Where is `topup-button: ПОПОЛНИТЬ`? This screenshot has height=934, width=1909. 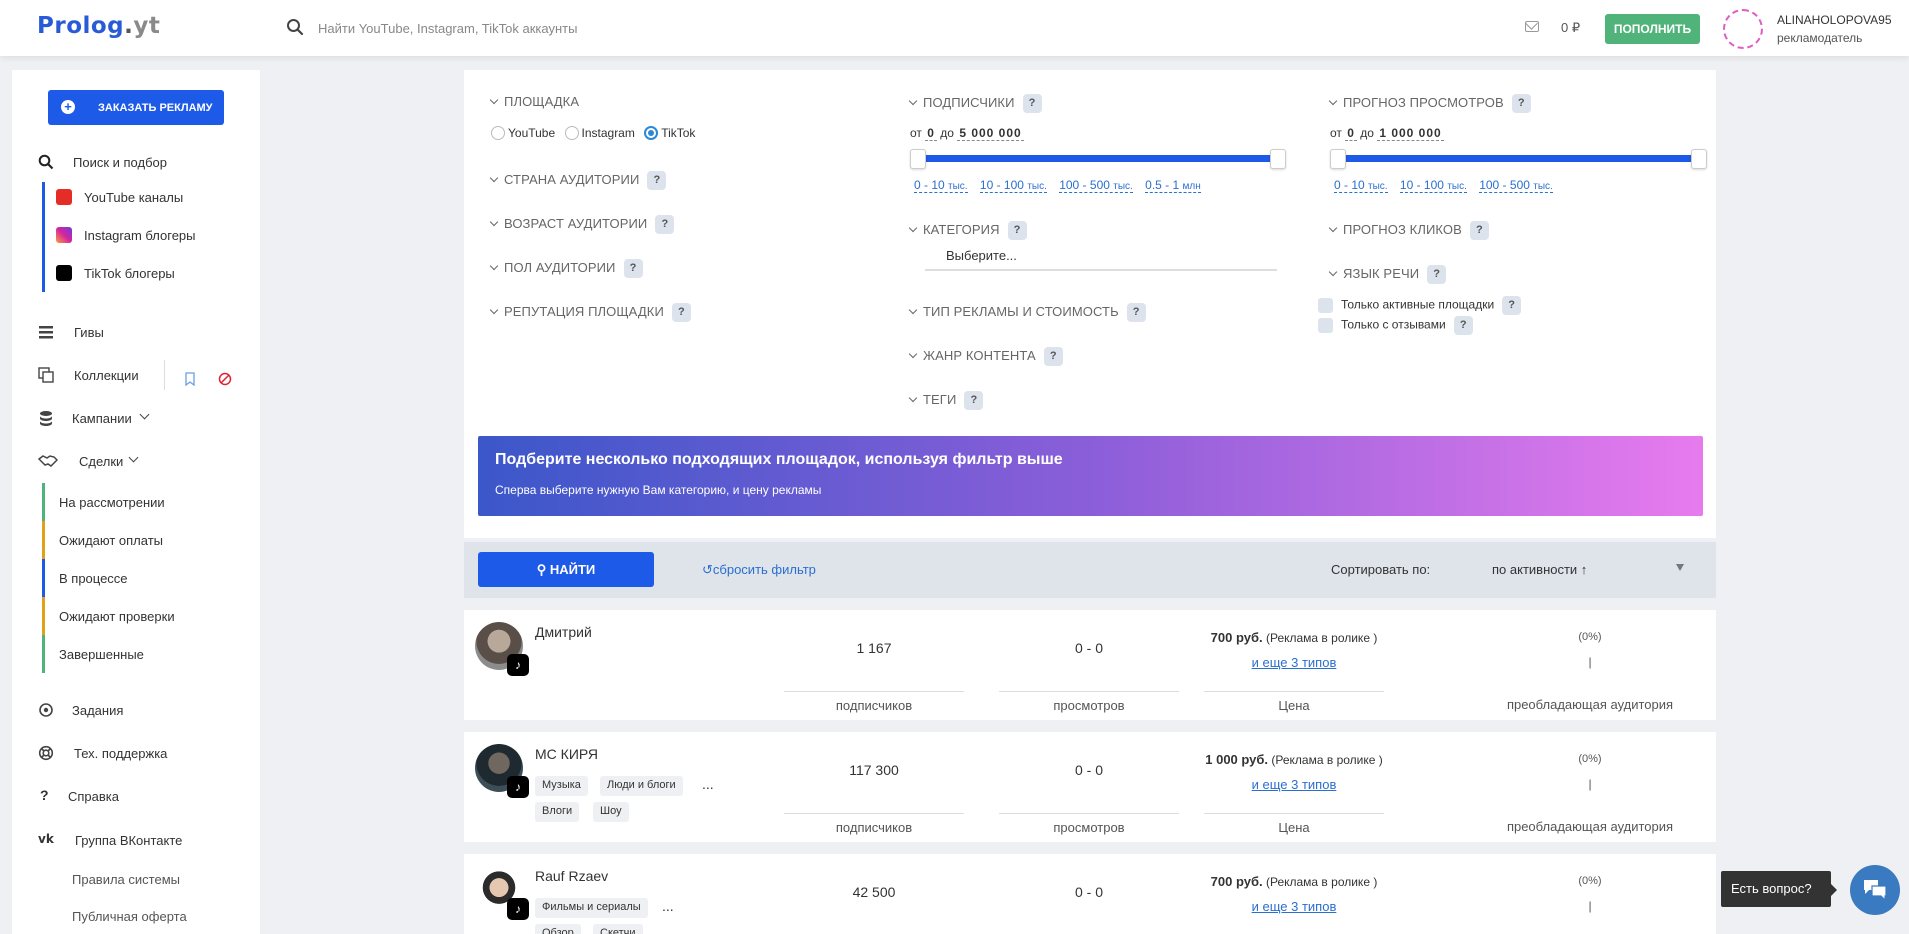 topup-button: ПОПОЛНИТЬ is located at coordinates (1652, 29).